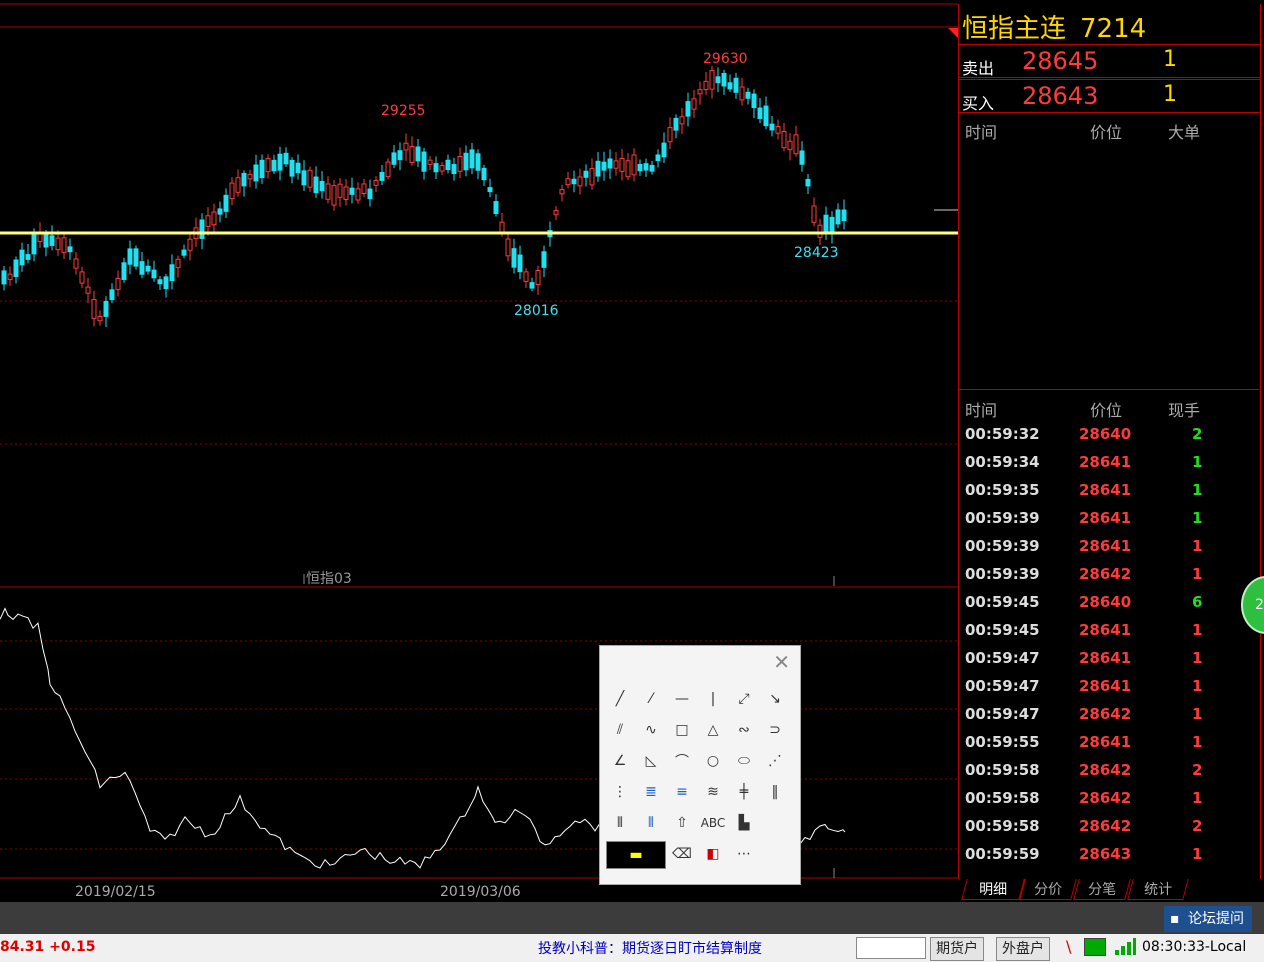 The image size is (1264, 962). I want to click on rect-tool-icon: □, so click(682, 730).